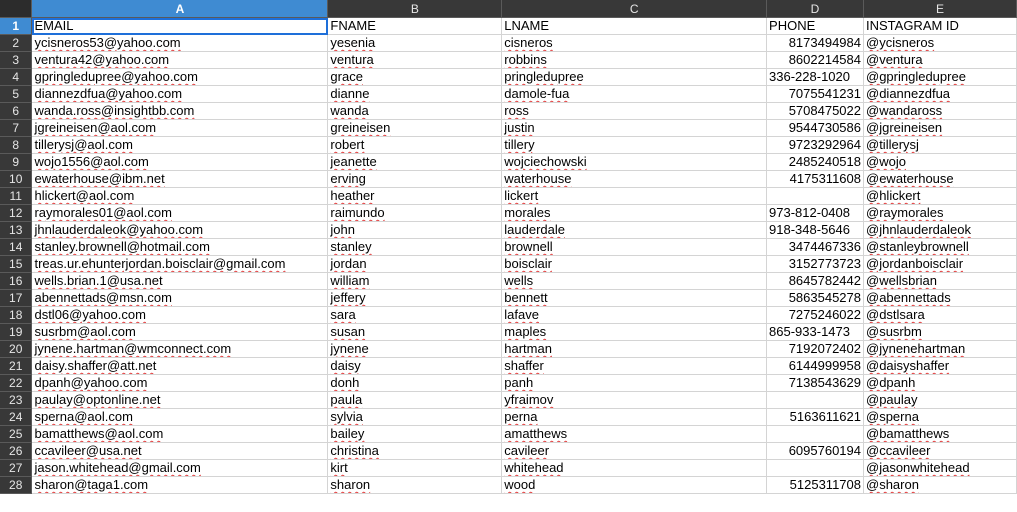  I want to click on cell-b: raimundo, so click(415, 213).